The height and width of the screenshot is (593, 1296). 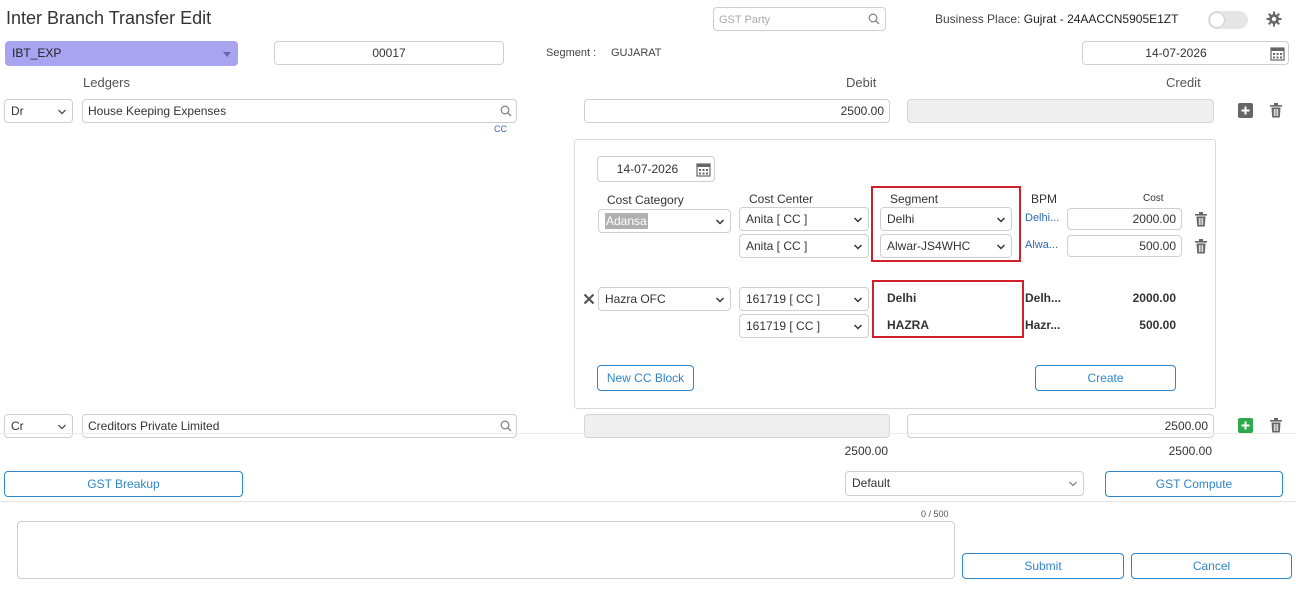 I want to click on cost-center-select-2: Anita [ CC ], so click(x=804, y=246).